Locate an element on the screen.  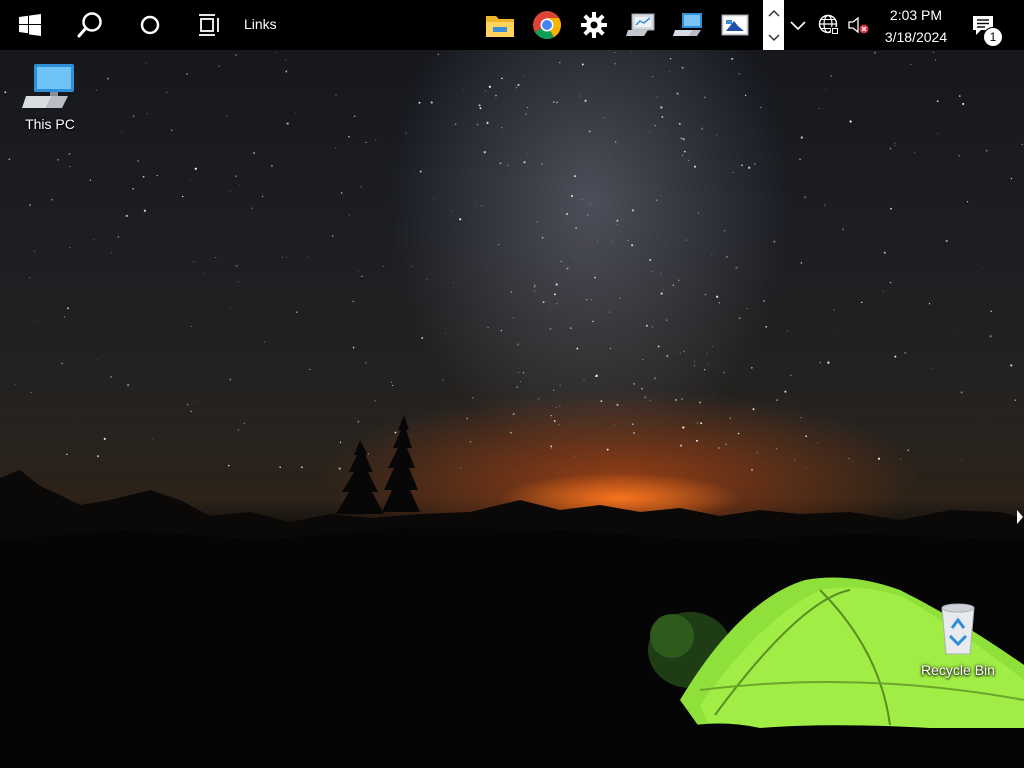
tray-overflow-button is located at coordinates (798, 25).